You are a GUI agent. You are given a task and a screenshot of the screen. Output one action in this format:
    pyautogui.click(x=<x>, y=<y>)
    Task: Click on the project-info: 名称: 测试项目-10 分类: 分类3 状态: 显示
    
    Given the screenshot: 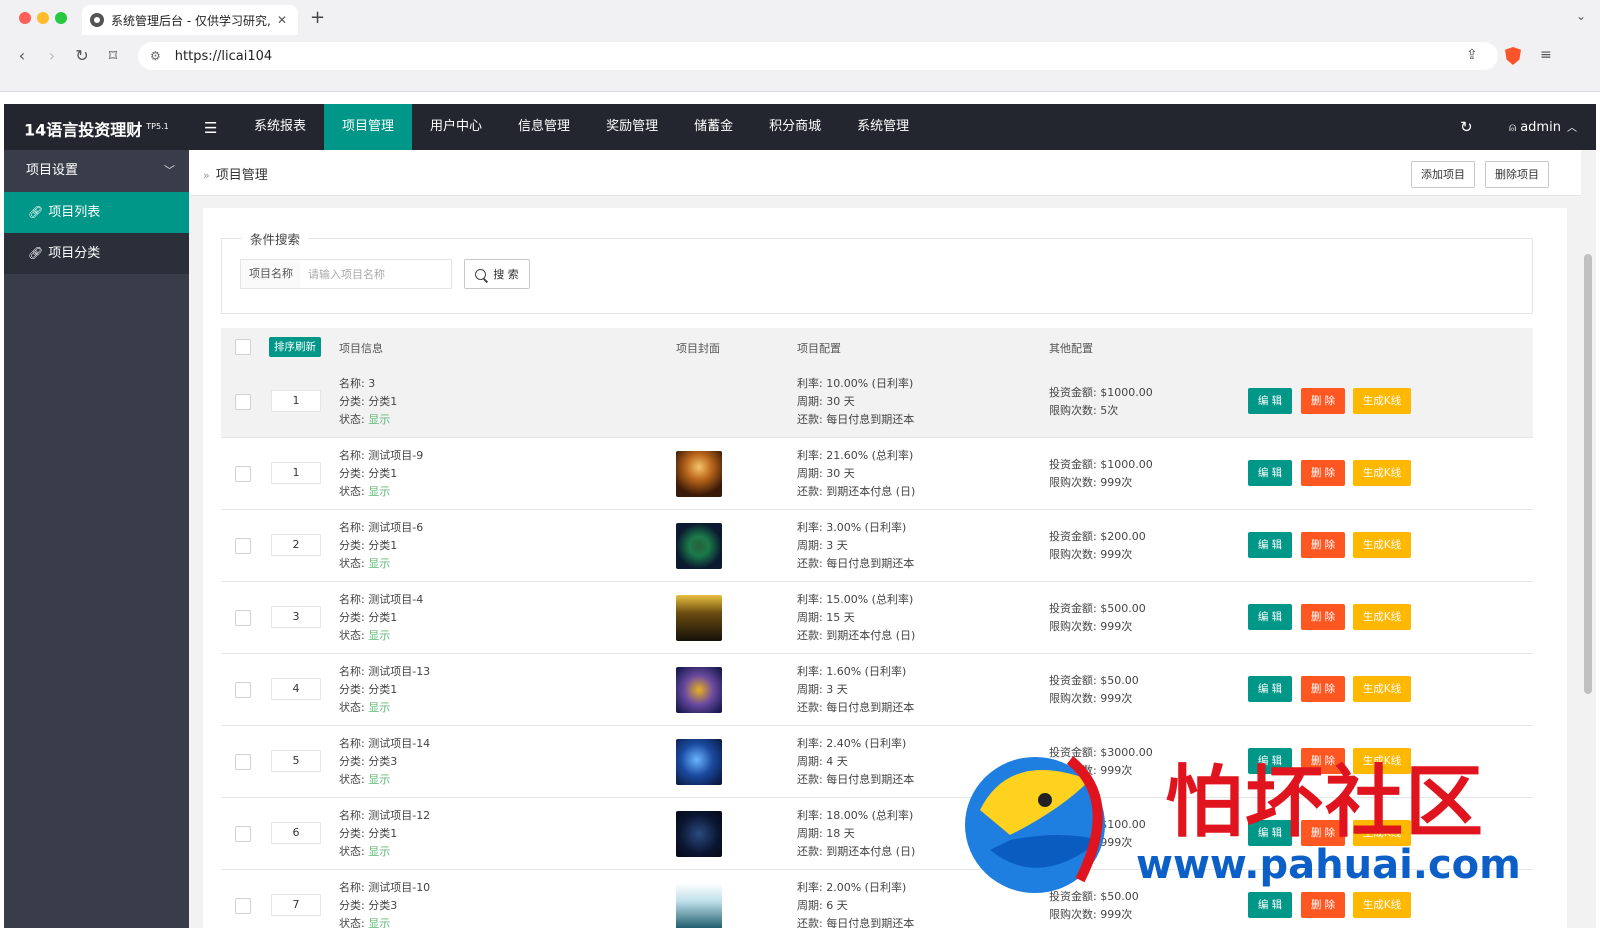 What is the action you would take?
    pyautogui.click(x=384, y=903)
    